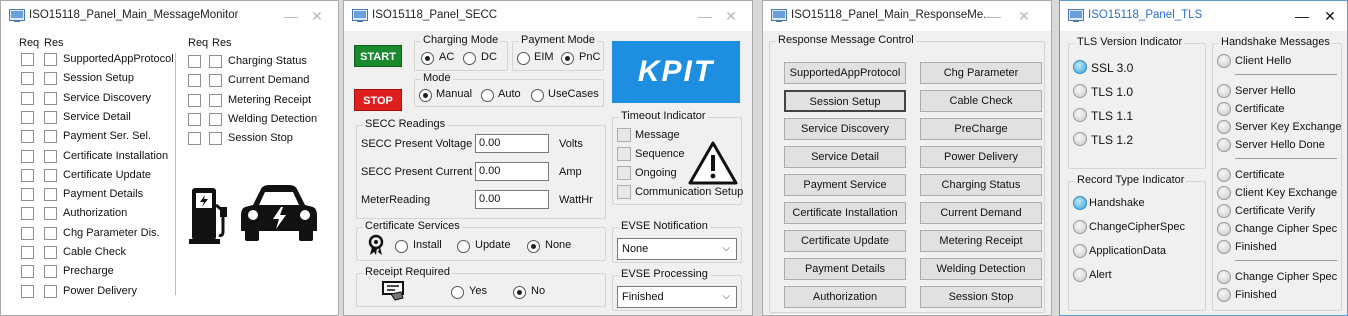 The height and width of the screenshot is (316, 1348). Describe the element at coordinates (1112, 140) in the screenshot. I see `tls-version-label: TLS 1.2` at that location.